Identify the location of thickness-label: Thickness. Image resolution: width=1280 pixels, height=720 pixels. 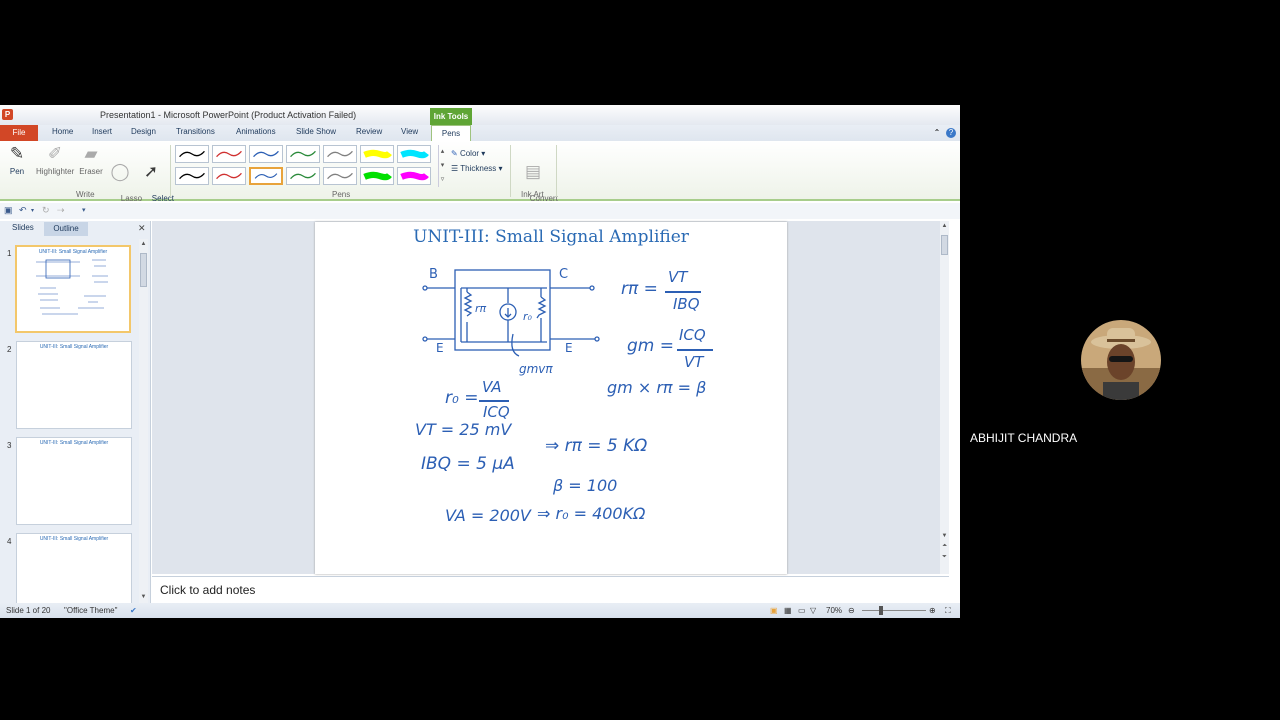
(478, 168).